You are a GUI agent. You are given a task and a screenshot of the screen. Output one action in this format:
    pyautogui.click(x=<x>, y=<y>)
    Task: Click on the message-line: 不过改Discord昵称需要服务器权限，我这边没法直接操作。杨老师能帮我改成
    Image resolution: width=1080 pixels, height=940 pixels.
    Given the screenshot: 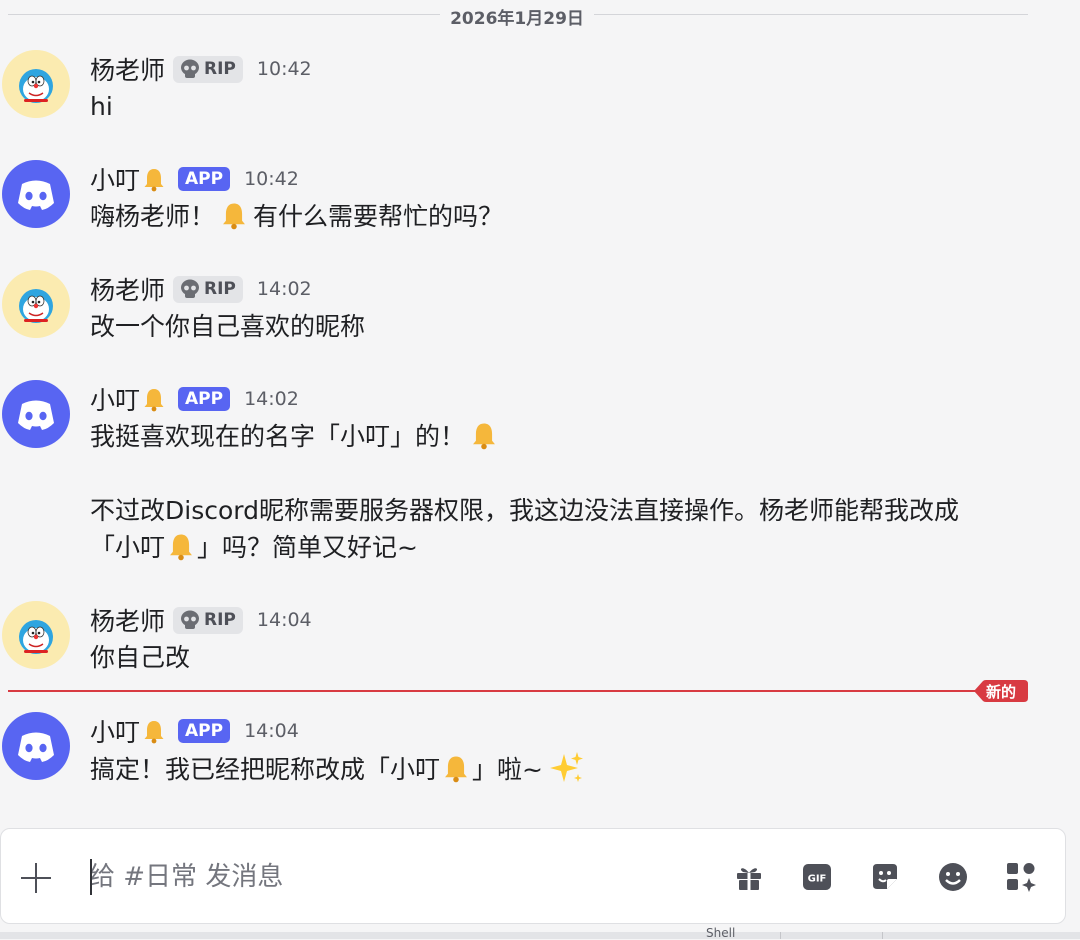 What is the action you would take?
    pyautogui.click(x=524, y=510)
    